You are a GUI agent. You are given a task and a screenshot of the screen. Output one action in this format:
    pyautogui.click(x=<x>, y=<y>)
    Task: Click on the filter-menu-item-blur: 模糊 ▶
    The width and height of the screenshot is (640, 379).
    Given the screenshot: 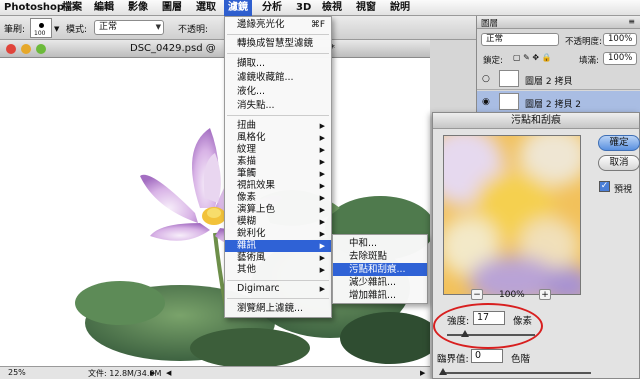 What is the action you would take?
    pyautogui.click(x=278, y=222)
    